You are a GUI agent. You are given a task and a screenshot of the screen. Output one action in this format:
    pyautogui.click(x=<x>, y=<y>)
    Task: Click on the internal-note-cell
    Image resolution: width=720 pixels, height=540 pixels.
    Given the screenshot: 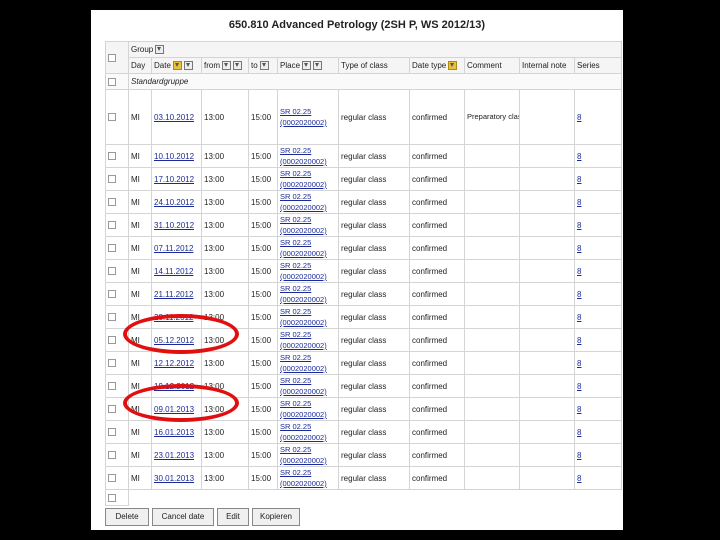 What is the action you would take?
    pyautogui.click(x=547, y=179)
    